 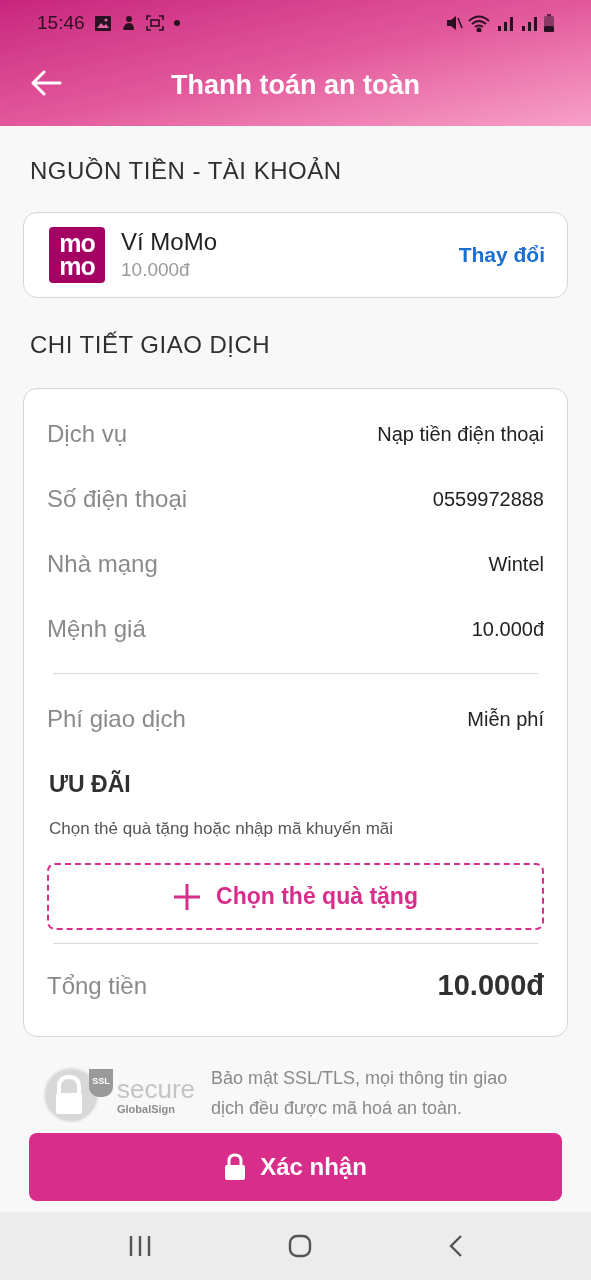 What do you see at coordinates (295, 255) in the screenshot?
I see `wallet-card: mo mo Ví MoMo 10.000đ Thay đổi` at bounding box center [295, 255].